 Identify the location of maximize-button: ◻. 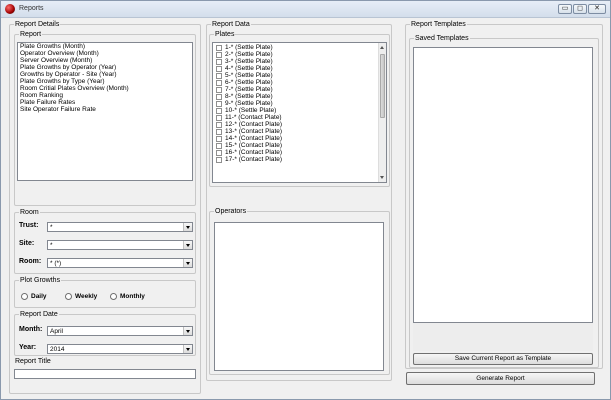
(580, 9).